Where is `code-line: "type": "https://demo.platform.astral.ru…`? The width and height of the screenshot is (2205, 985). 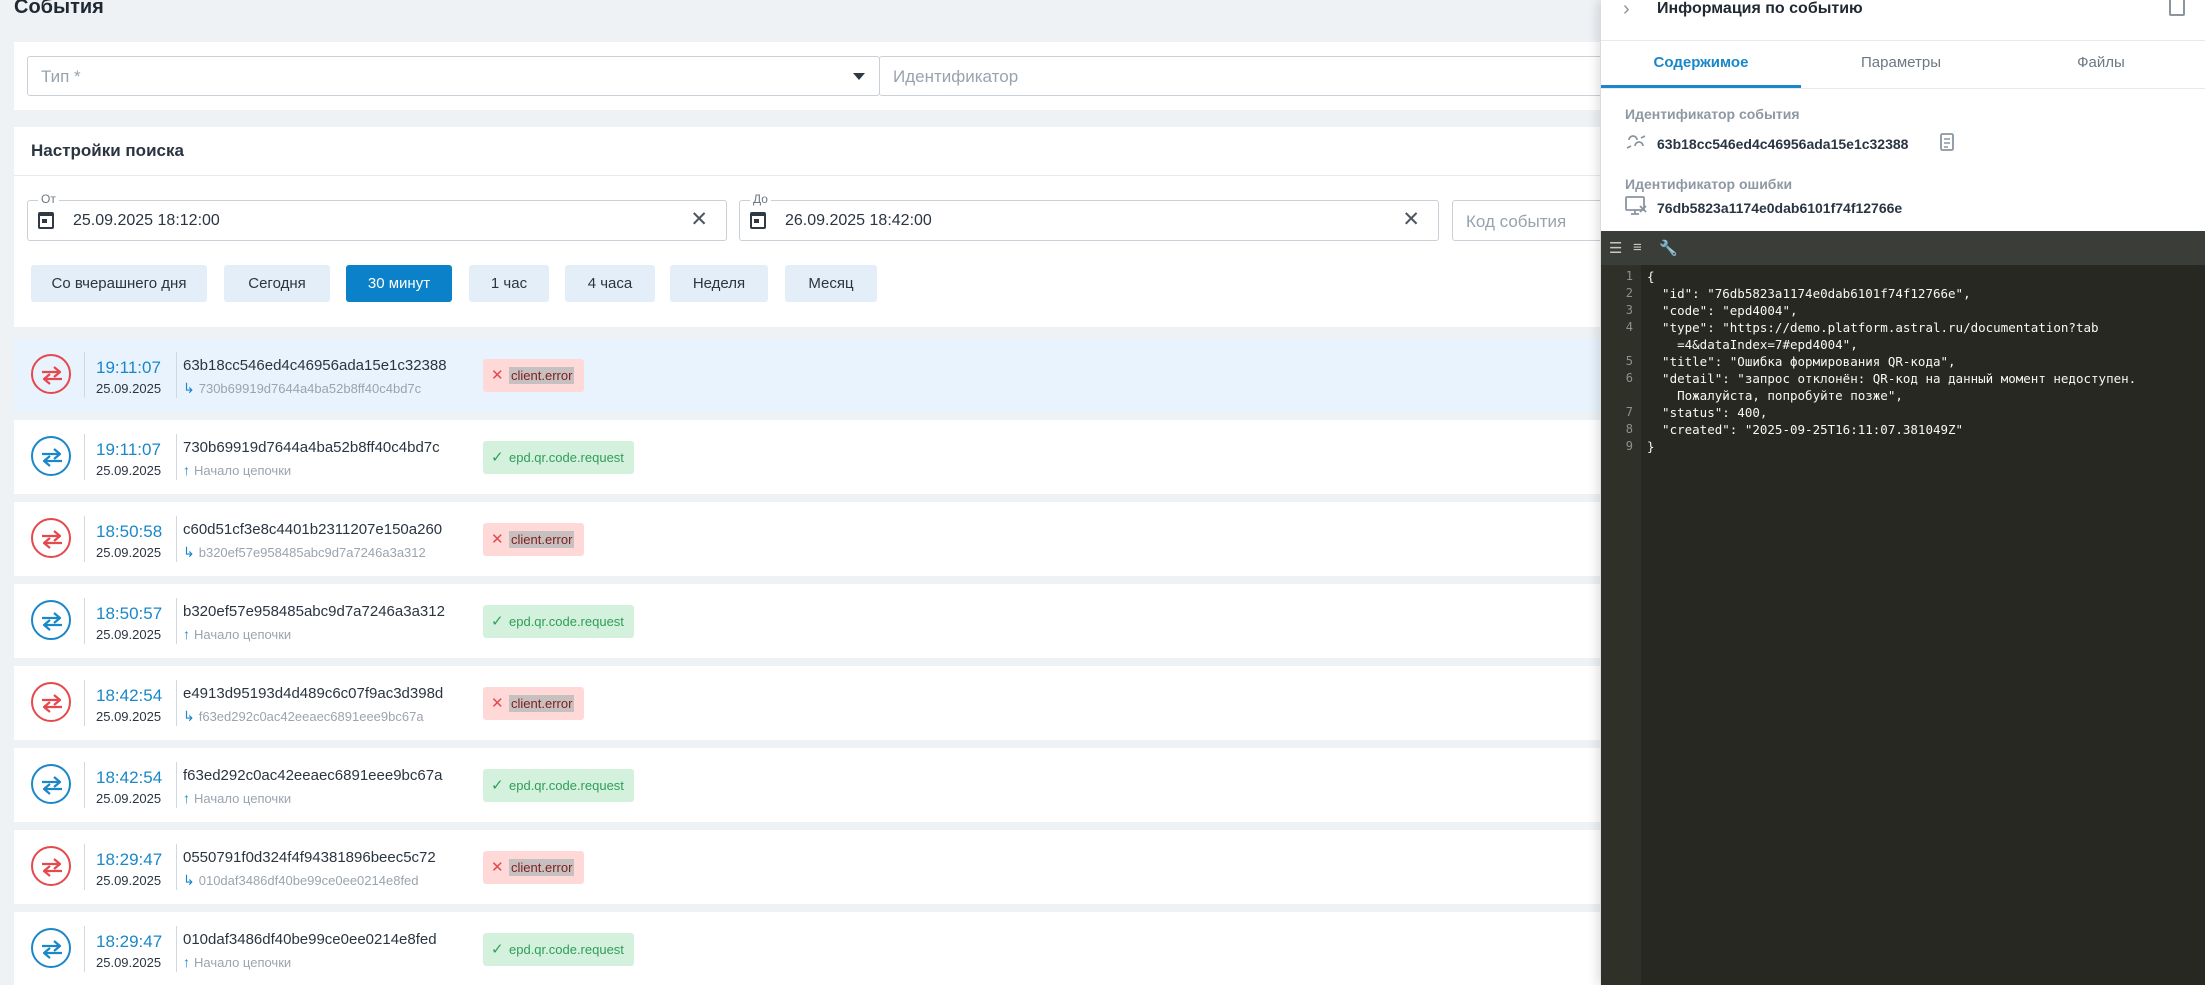
code-line: "type": "https://demo.platform.astral.ru… is located at coordinates (1873, 327).